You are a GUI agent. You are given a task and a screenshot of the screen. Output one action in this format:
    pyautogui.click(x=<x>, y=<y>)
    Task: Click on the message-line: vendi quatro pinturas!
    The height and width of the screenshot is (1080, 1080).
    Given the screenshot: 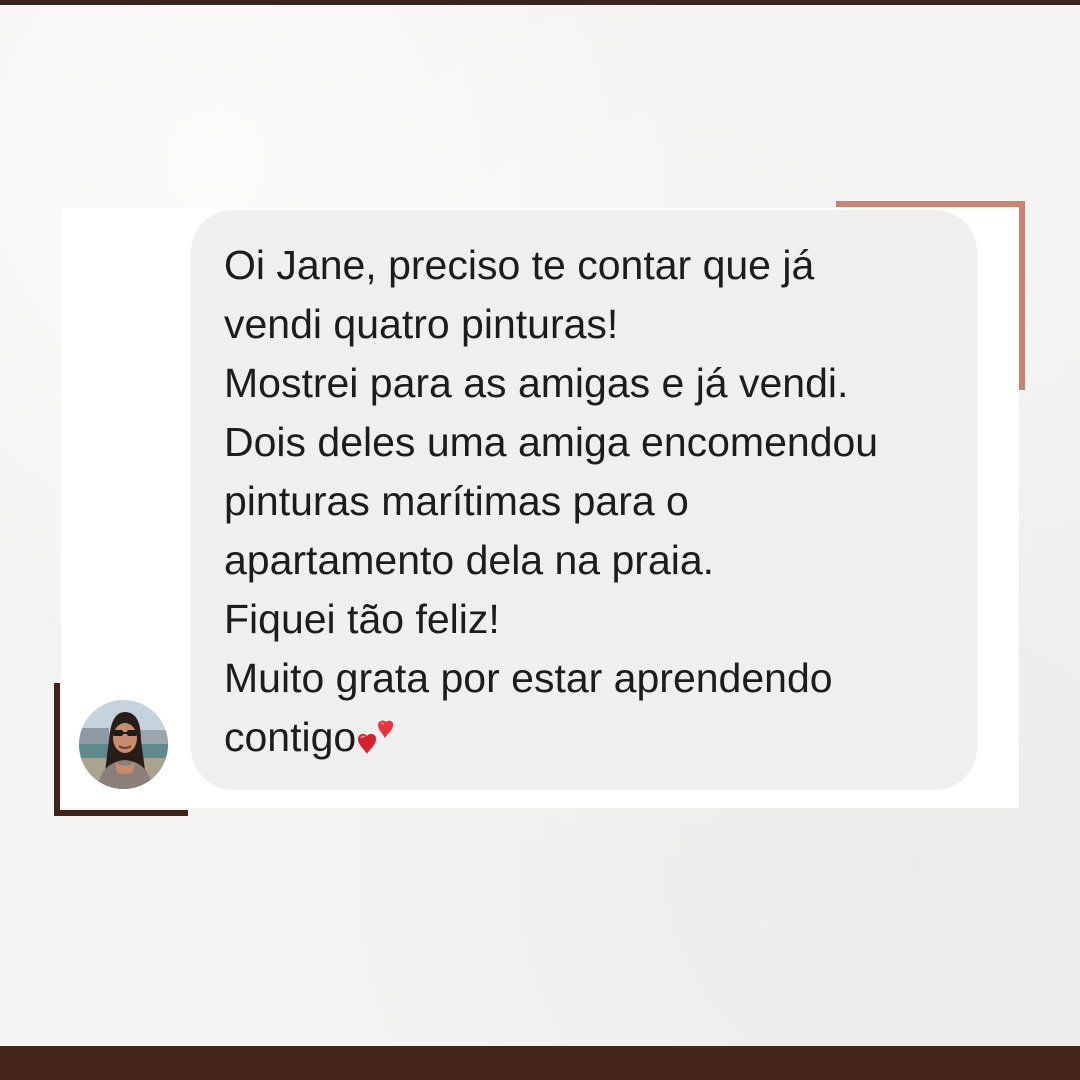 What is the action you would take?
    pyautogui.click(x=421, y=324)
    